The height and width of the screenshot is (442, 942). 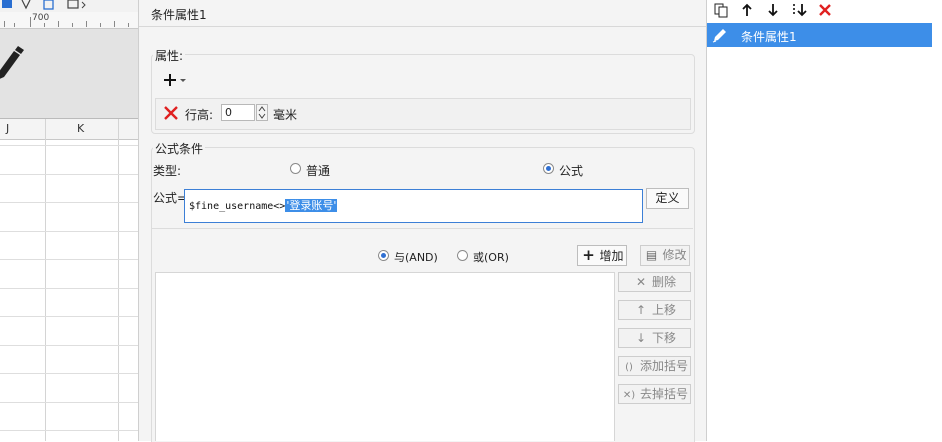 What do you see at coordinates (799, 10) in the screenshot?
I see `move-bottom-icon` at bounding box center [799, 10].